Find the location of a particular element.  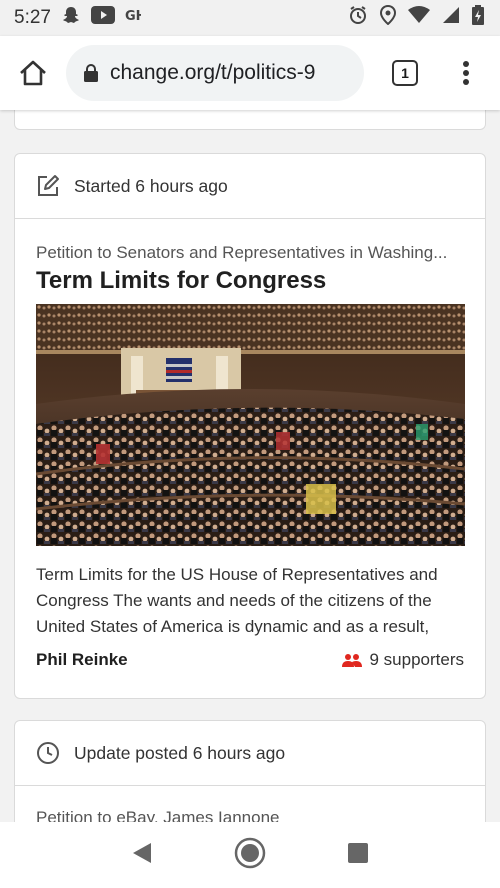

supporters-count: 9 supporters is located at coordinates (403, 660).